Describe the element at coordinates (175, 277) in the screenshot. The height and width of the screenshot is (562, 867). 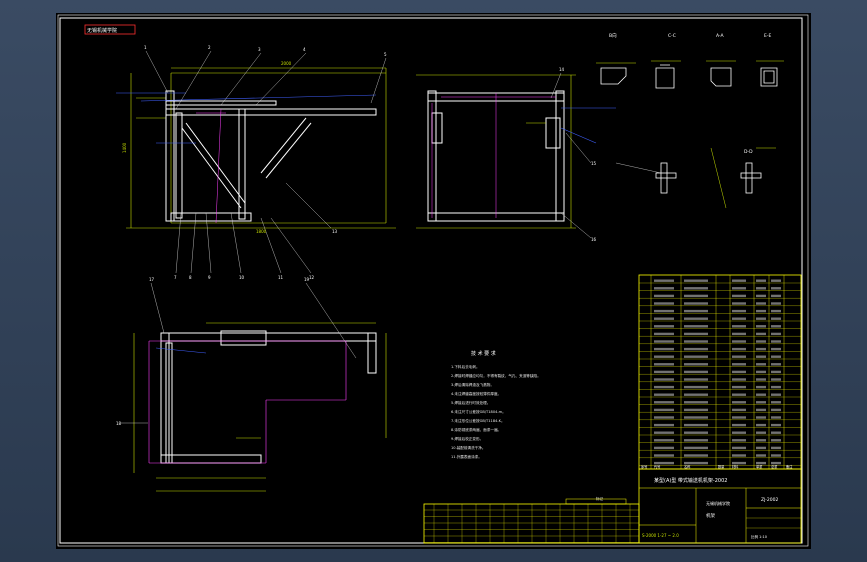
I see `svg-text: 7` at that location.